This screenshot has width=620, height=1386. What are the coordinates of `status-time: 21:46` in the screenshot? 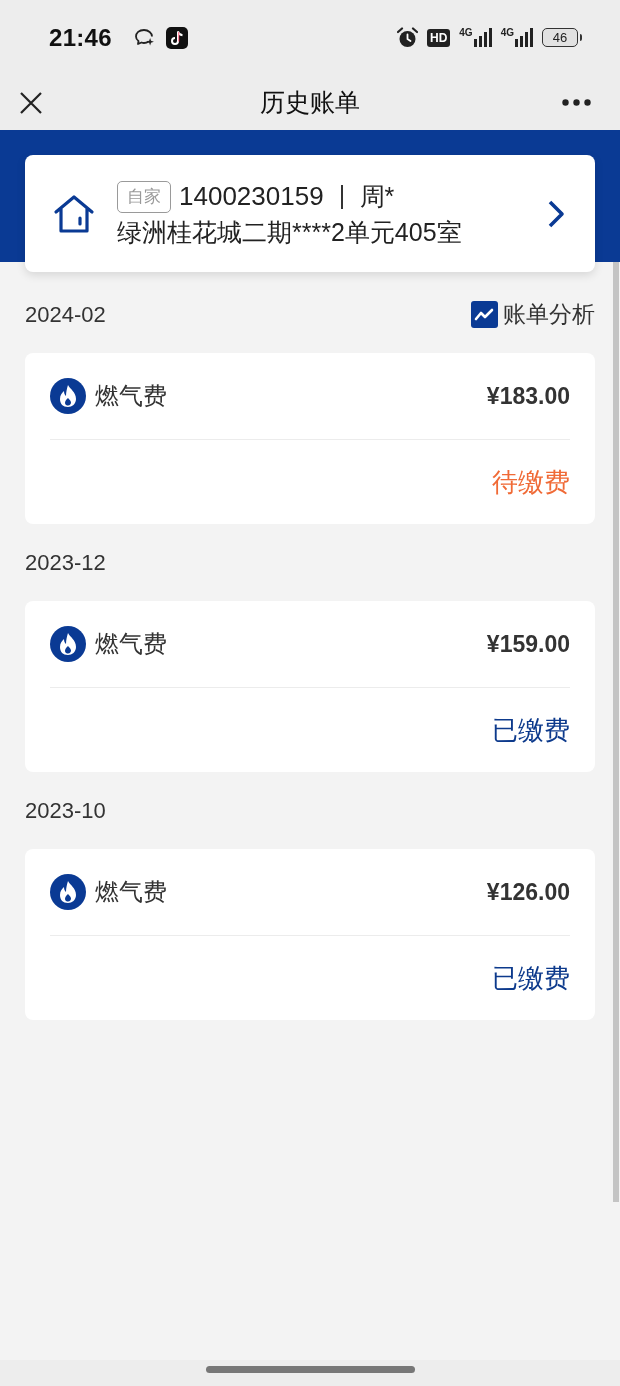 It's located at (80, 37).